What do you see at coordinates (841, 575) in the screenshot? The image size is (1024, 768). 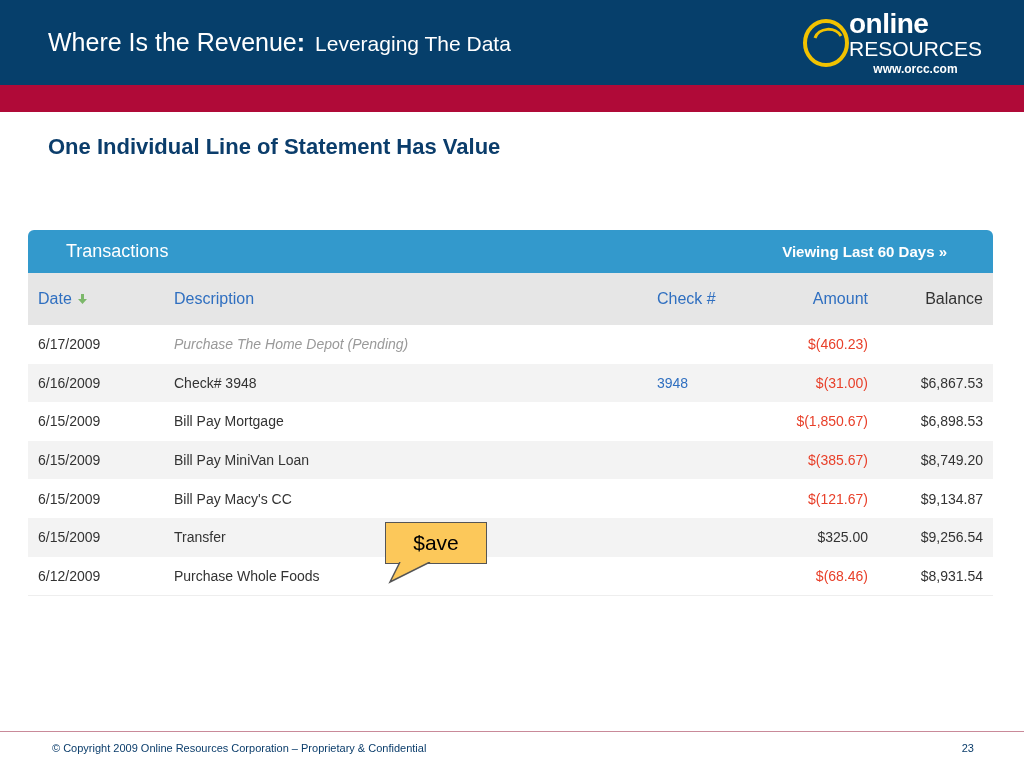 I see `amount-cell: $(68.46)` at bounding box center [841, 575].